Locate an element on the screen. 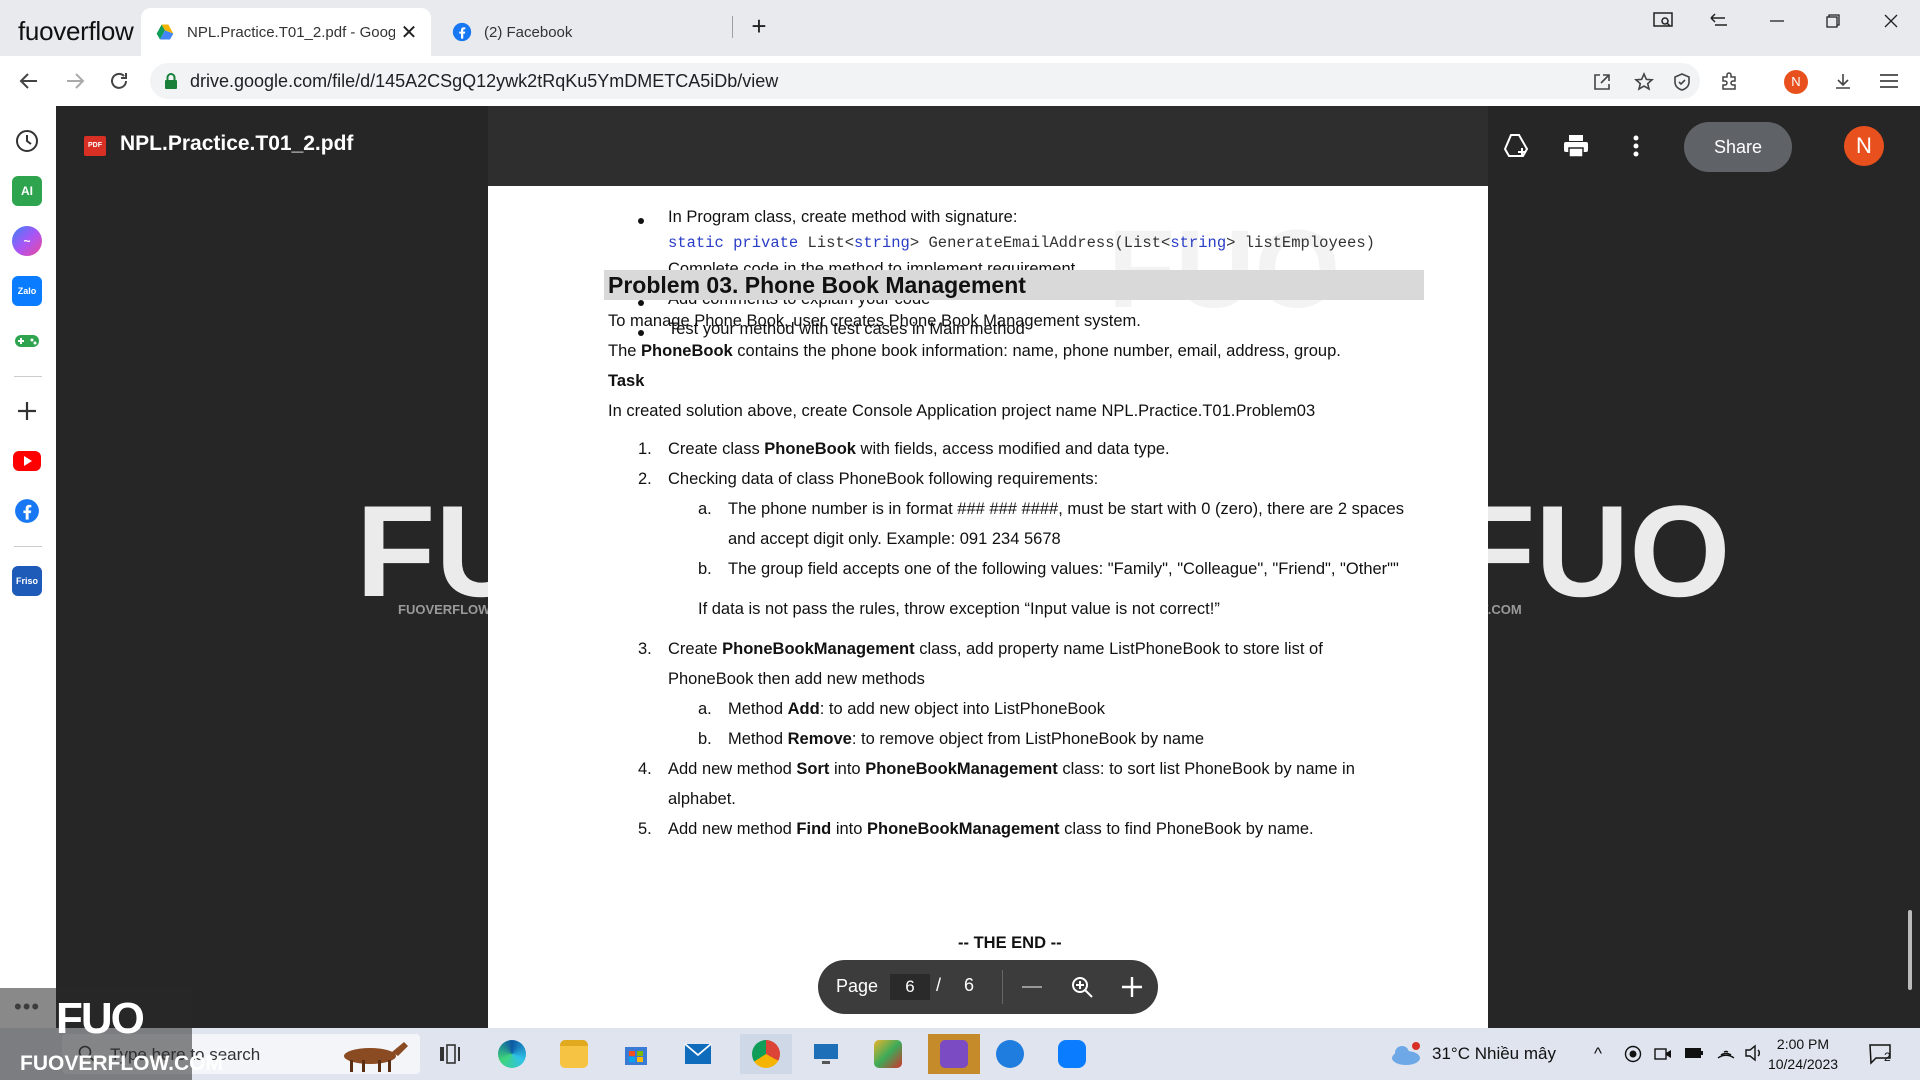 The height and width of the screenshot is (1080, 1920). sidebar-divider is located at coordinates (28, 546).